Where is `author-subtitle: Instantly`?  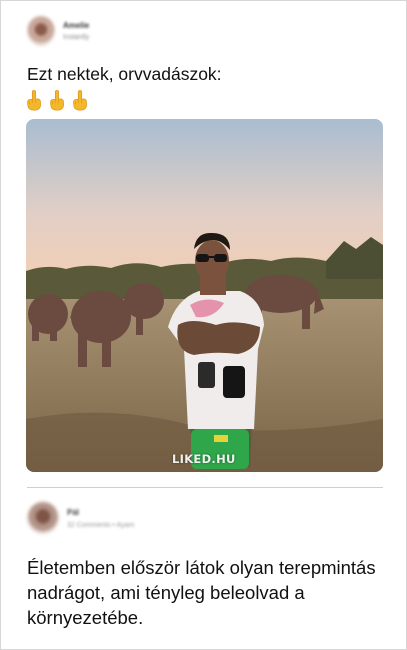 author-subtitle: Instantly is located at coordinates (76, 37).